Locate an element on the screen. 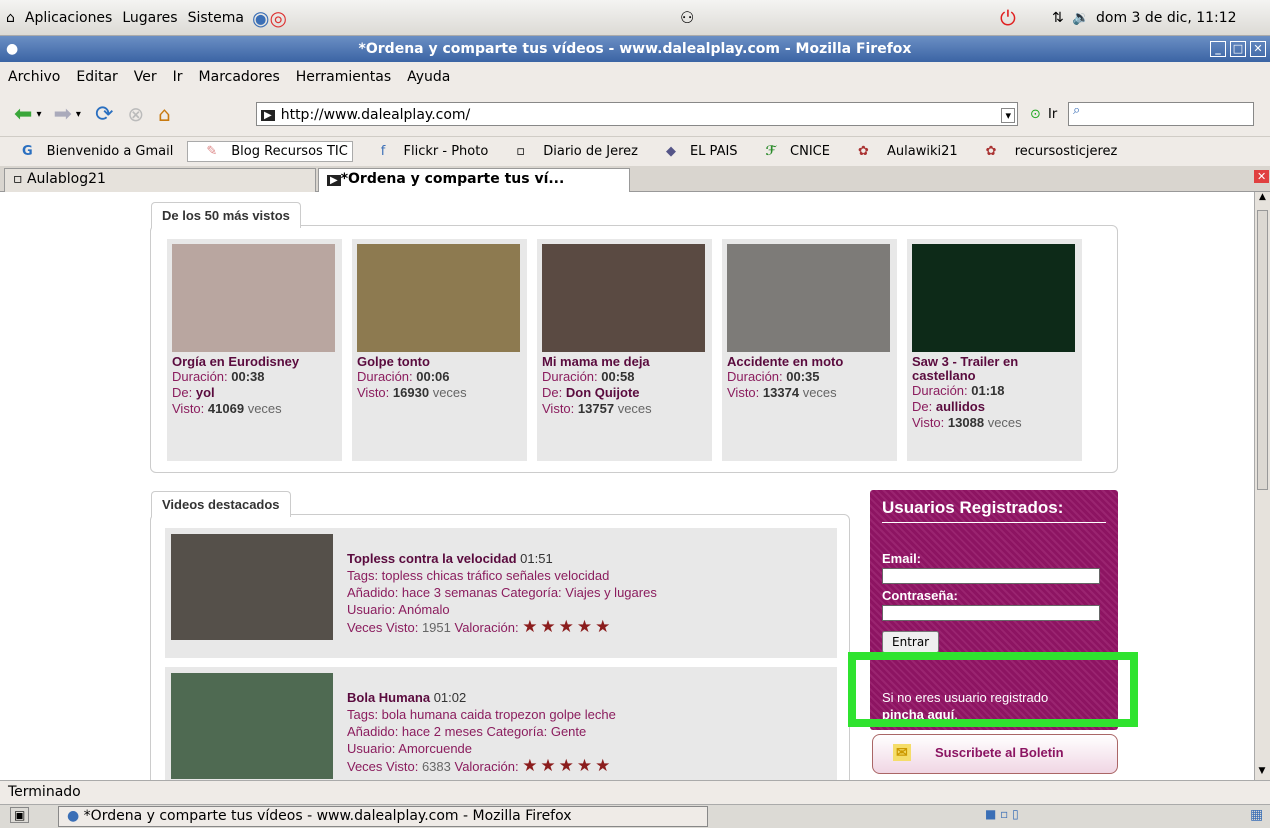 This screenshot has width=1270, height=828. login-title: Usuarios Registrados: is located at coordinates (994, 510).